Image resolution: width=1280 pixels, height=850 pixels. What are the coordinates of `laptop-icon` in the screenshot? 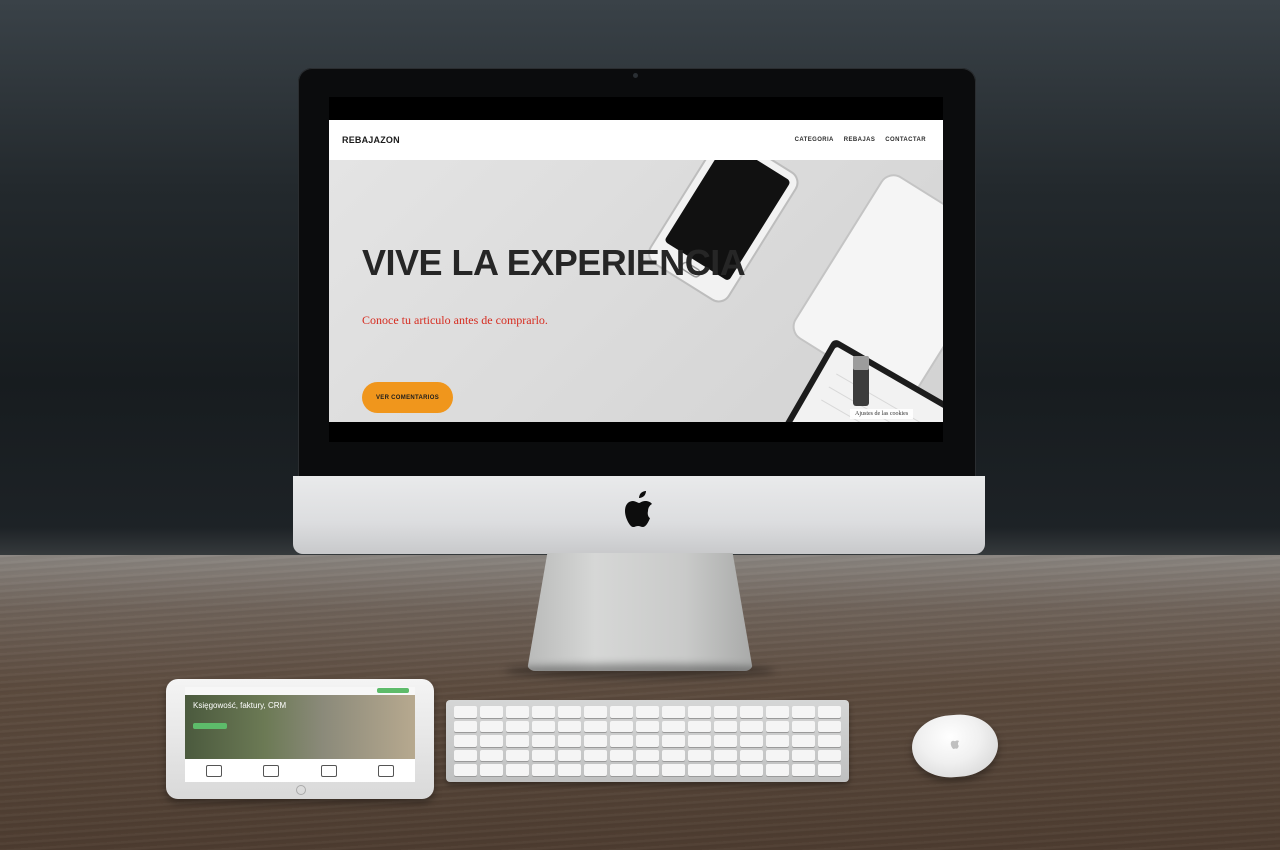 It's located at (213, 770).